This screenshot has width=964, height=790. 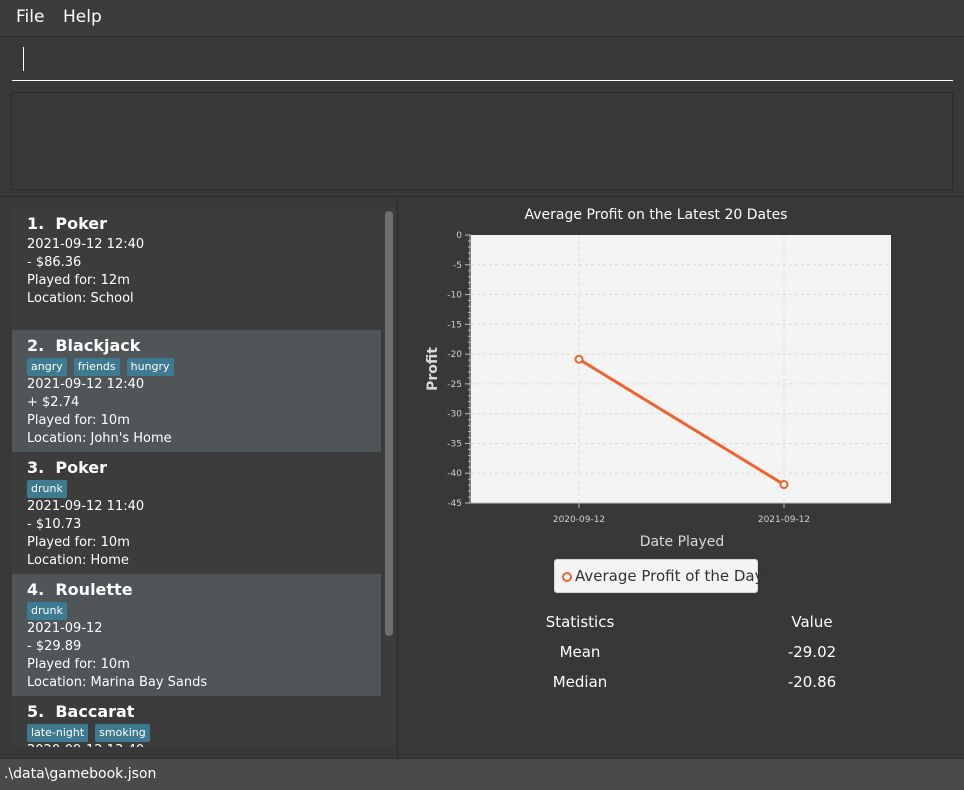 What do you see at coordinates (78, 560) in the screenshot?
I see `game-location: Location: Home` at bounding box center [78, 560].